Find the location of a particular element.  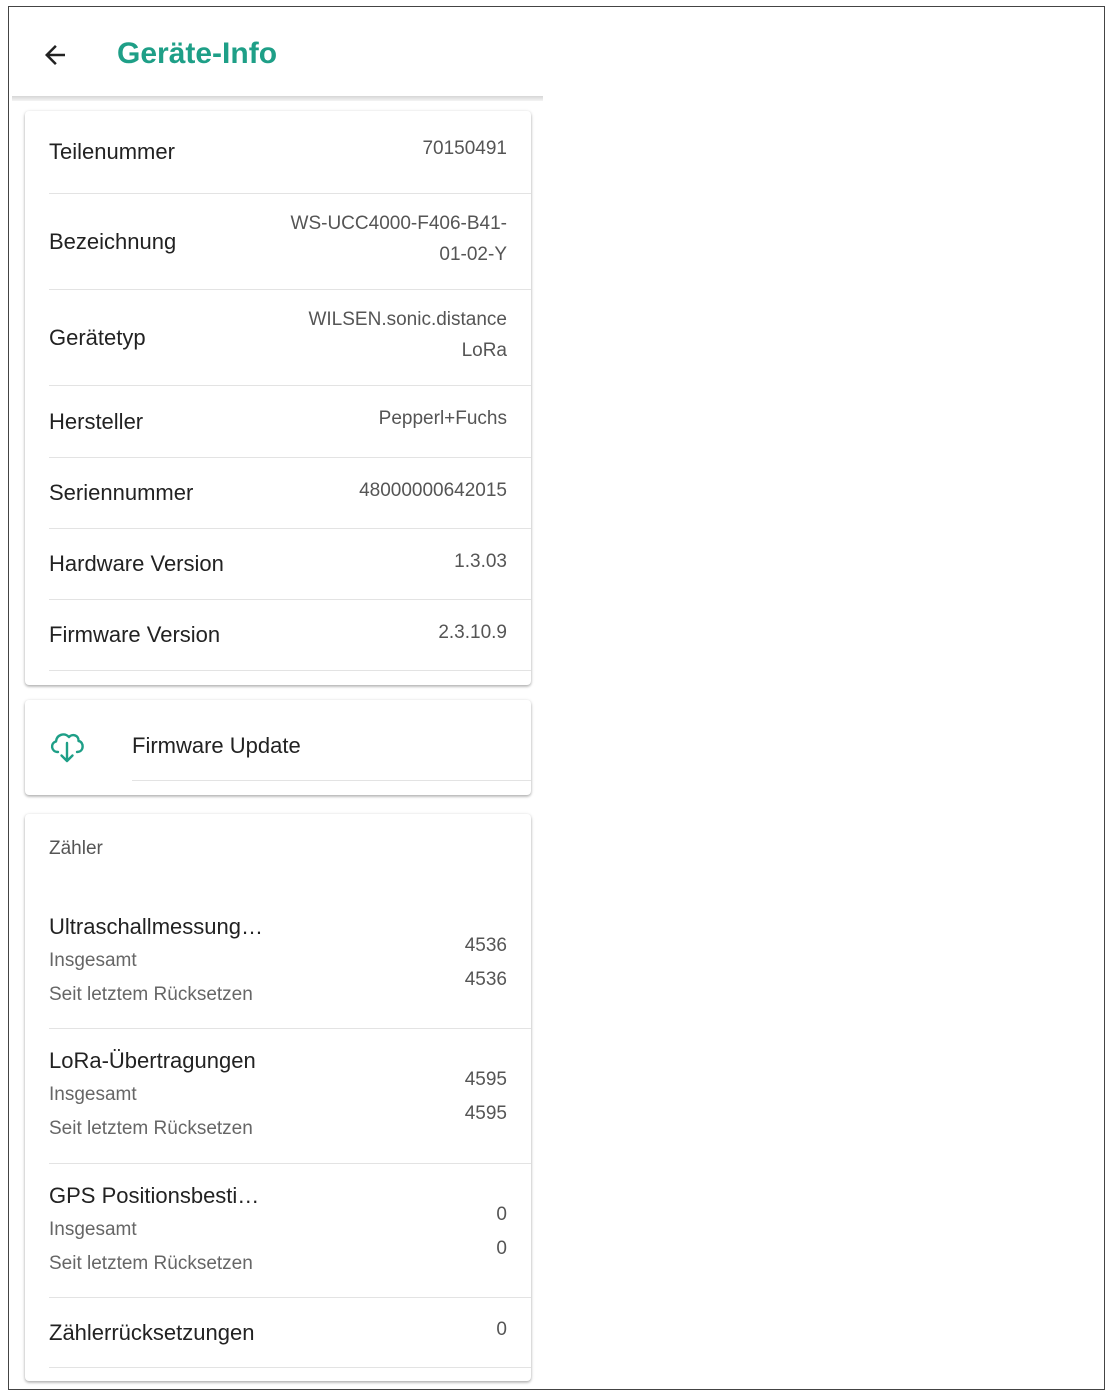

info-value-line: Pepperl+Fuchs is located at coordinates (442, 418).